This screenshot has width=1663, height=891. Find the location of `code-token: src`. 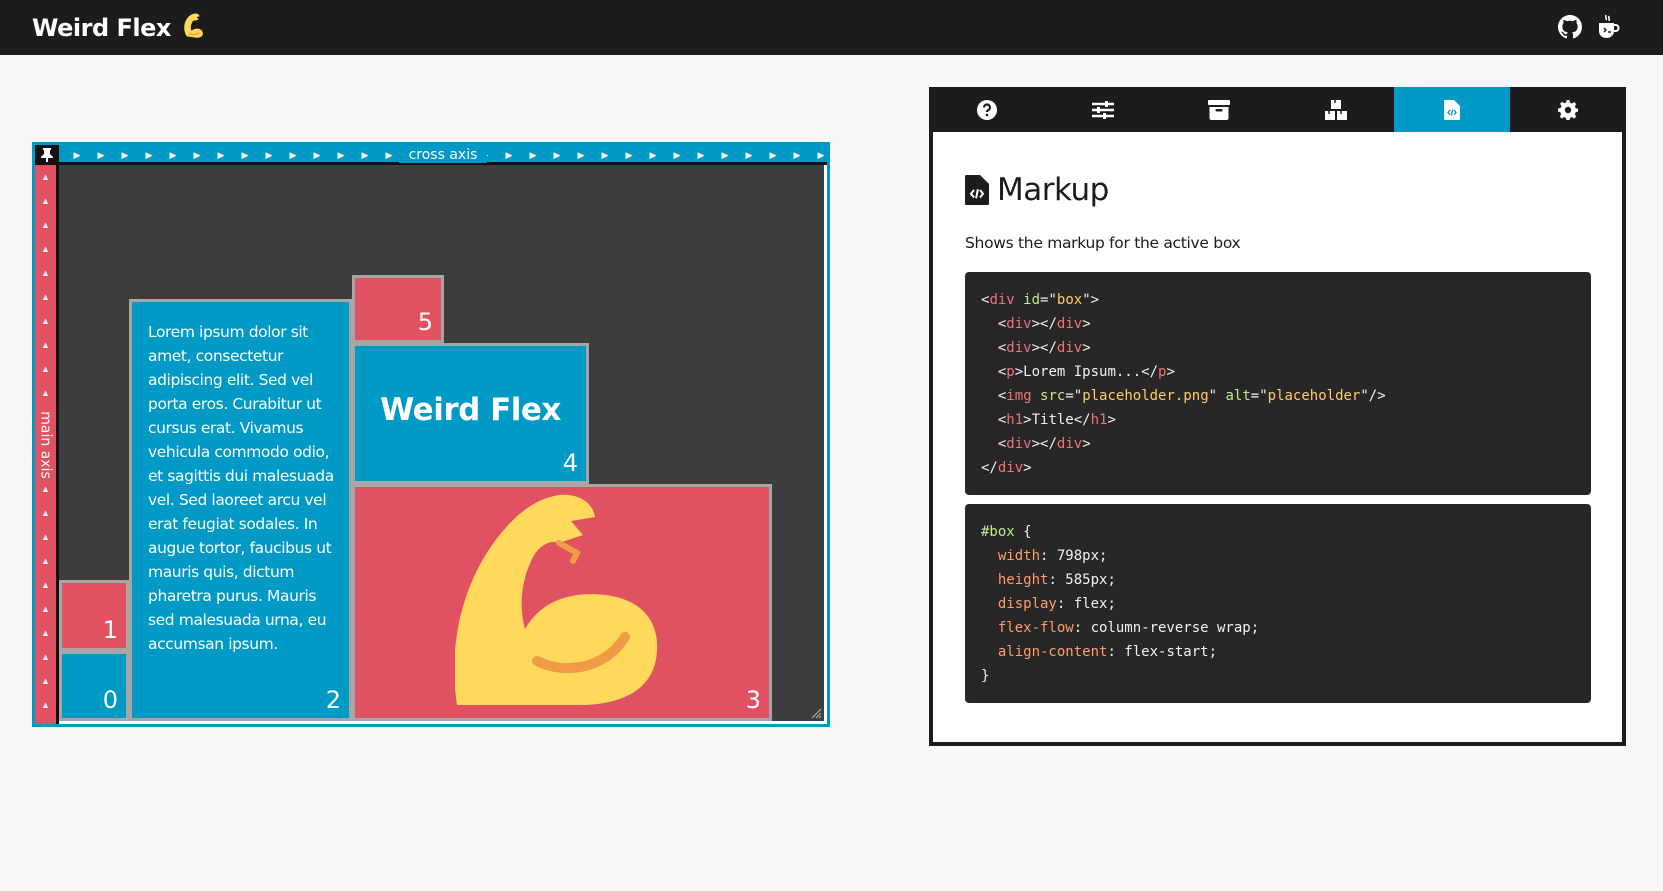

code-token: src is located at coordinates (1053, 396).